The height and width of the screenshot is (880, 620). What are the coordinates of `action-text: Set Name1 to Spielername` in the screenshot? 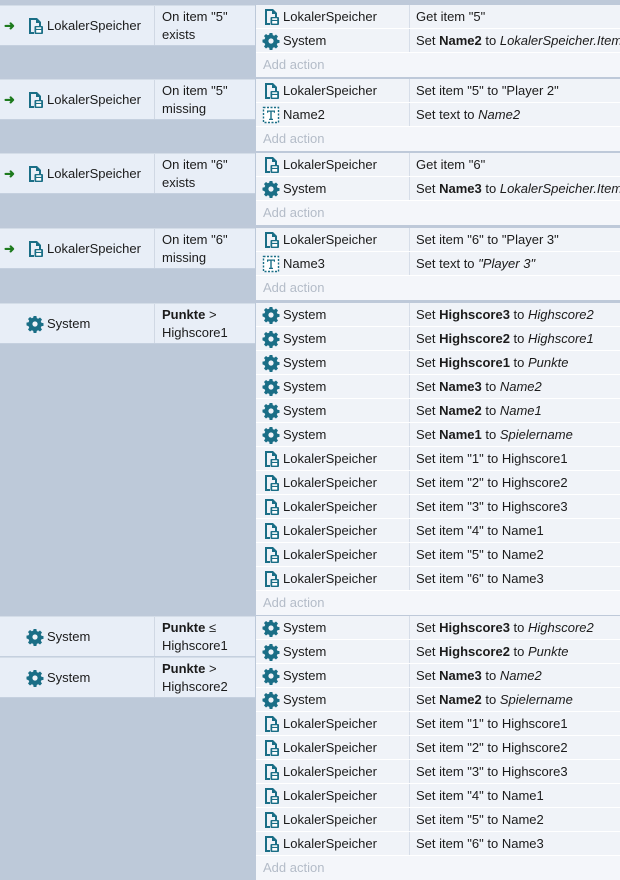 It's located at (518, 435).